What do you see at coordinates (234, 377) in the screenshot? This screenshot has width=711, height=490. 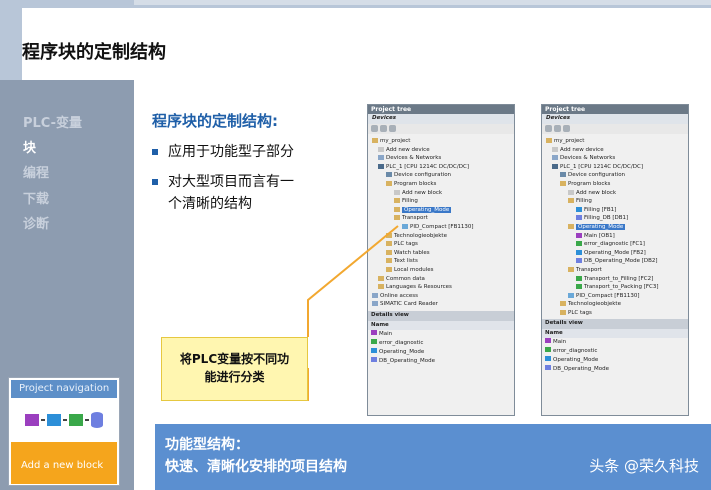 I see `callout-line-2: 能进行分类` at bounding box center [234, 377].